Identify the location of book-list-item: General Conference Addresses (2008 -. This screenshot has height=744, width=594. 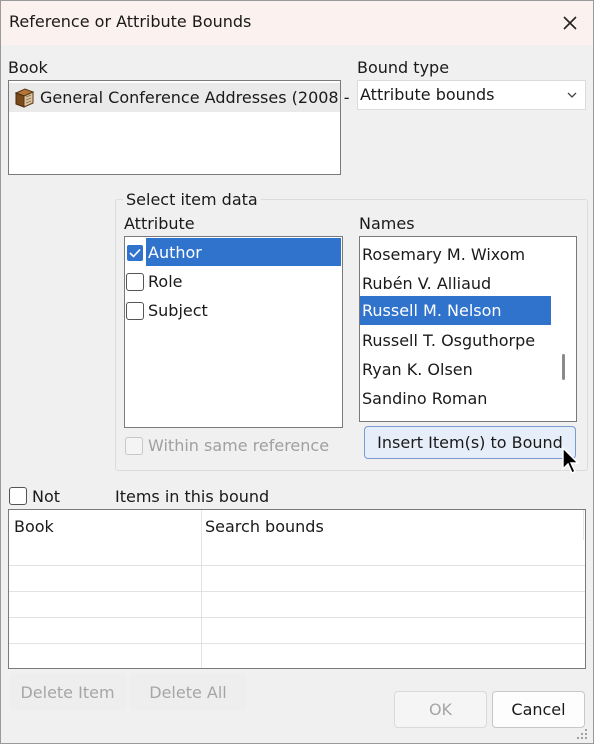
(179, 97).